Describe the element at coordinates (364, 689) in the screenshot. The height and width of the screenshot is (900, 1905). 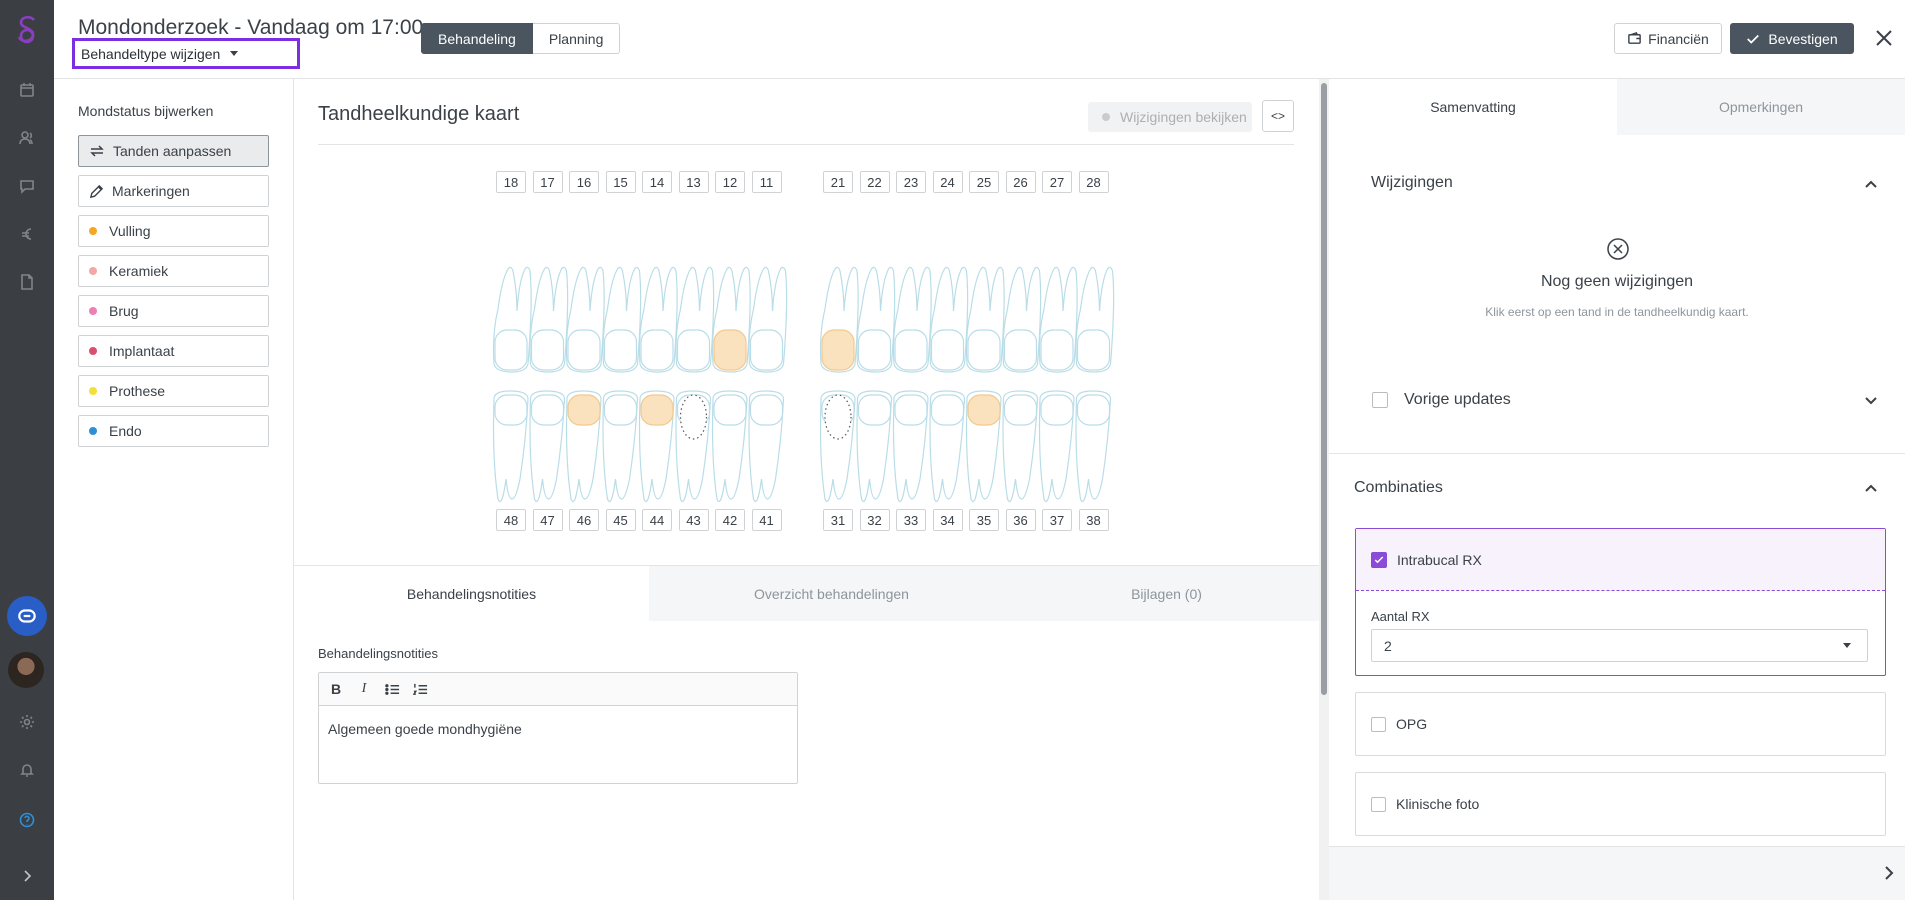
I see `italic-icon: I` at that location.